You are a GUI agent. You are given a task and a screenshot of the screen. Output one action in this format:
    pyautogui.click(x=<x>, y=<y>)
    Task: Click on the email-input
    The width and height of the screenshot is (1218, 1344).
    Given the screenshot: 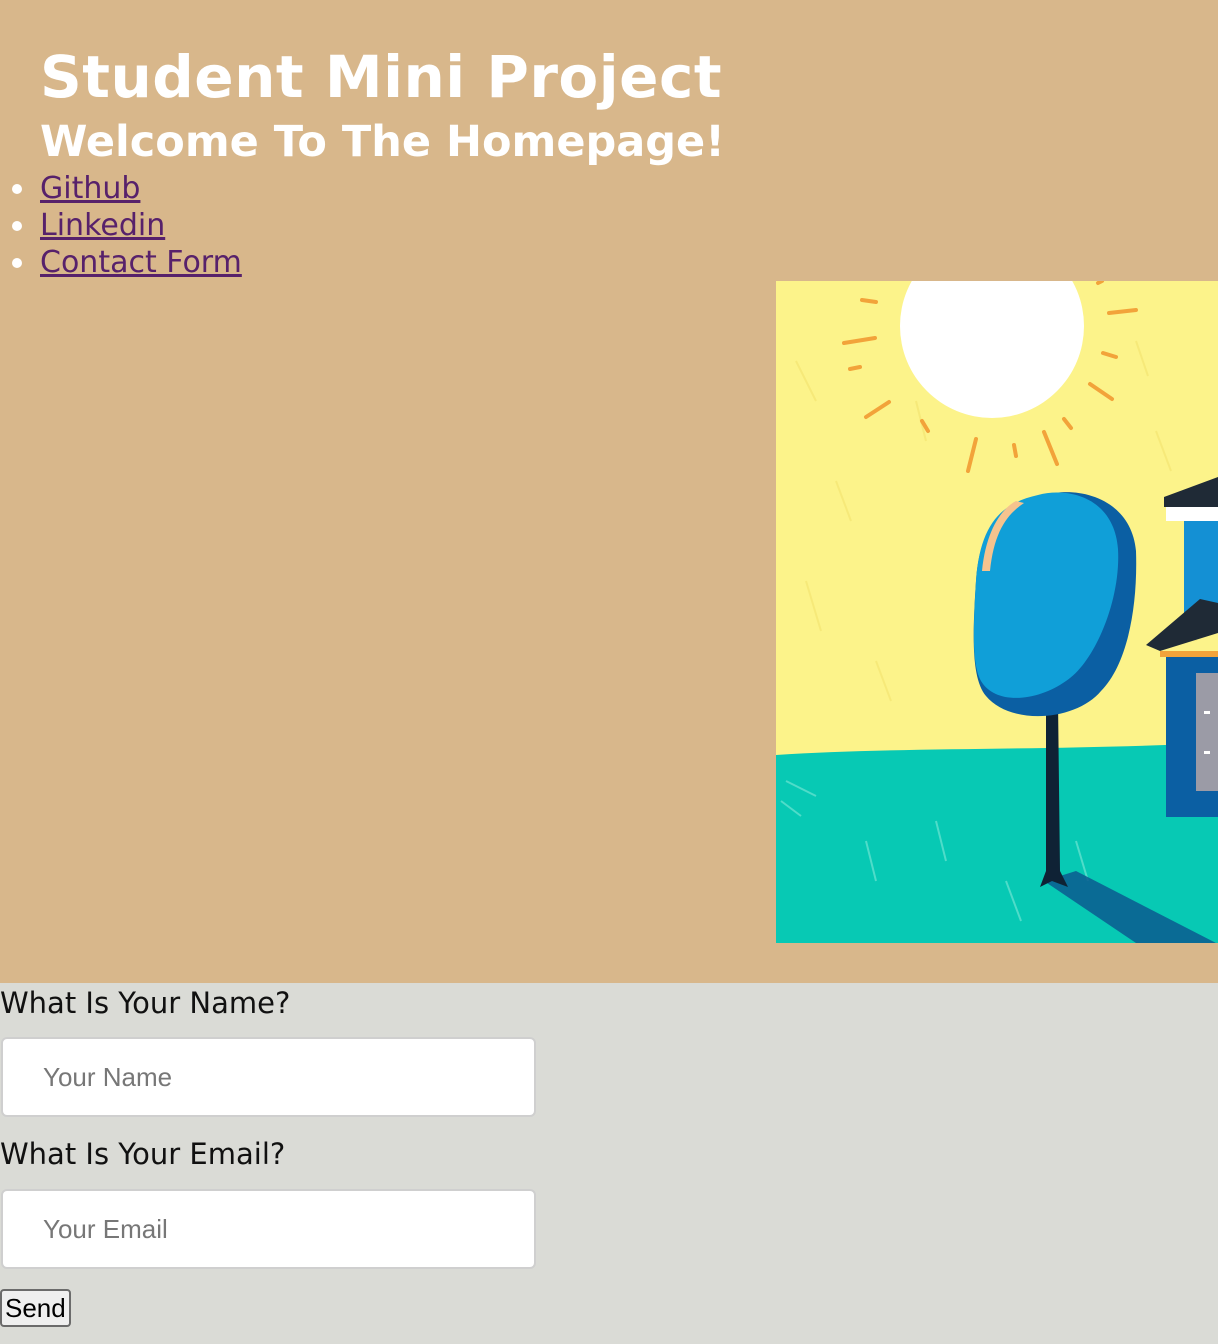 What is the action you would take?
    pyautogui.click(x=268, y=1229)
    